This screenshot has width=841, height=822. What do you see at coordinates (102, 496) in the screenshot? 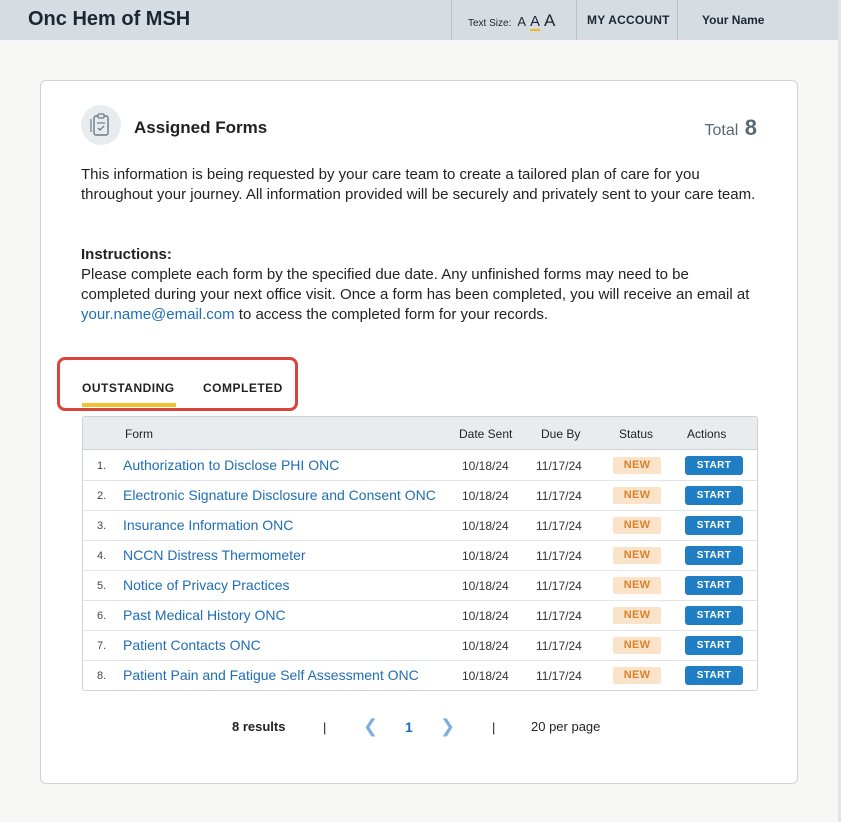
I see `row-number: 2.` at bounding box center [102, 496].